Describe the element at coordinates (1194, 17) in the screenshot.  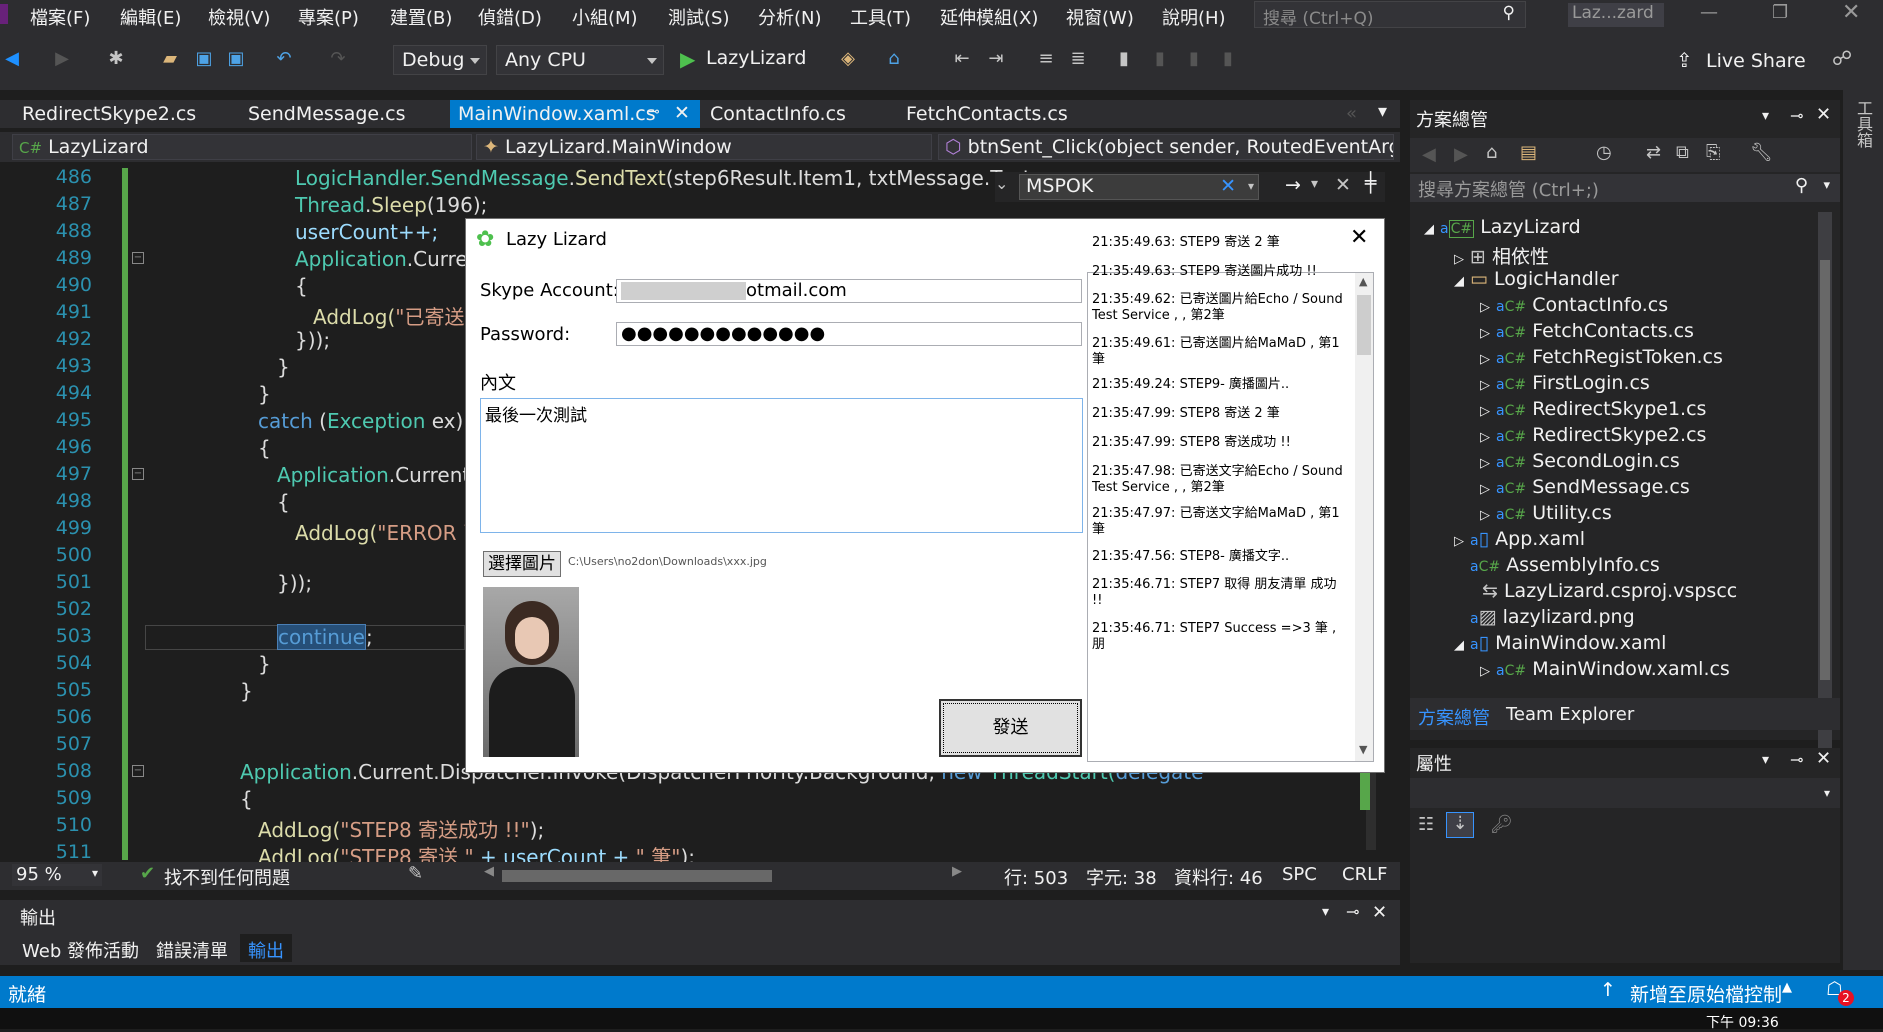
I see `menu-help: 說明(H)` at that location.